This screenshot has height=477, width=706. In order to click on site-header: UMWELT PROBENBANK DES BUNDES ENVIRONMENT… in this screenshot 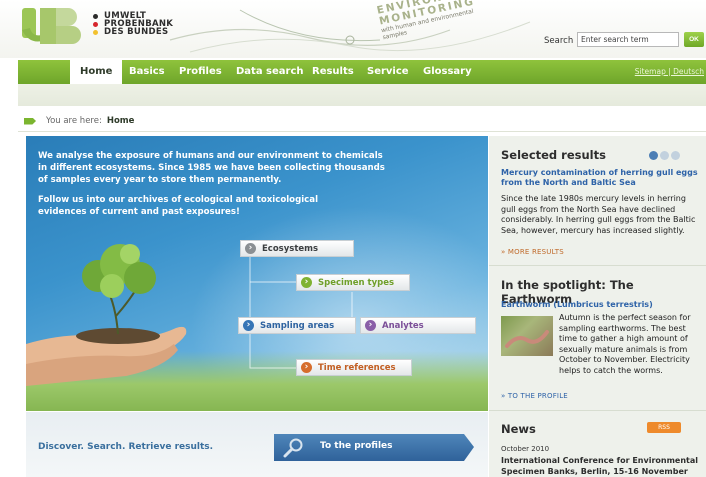, I will do `click(353, 29)`.